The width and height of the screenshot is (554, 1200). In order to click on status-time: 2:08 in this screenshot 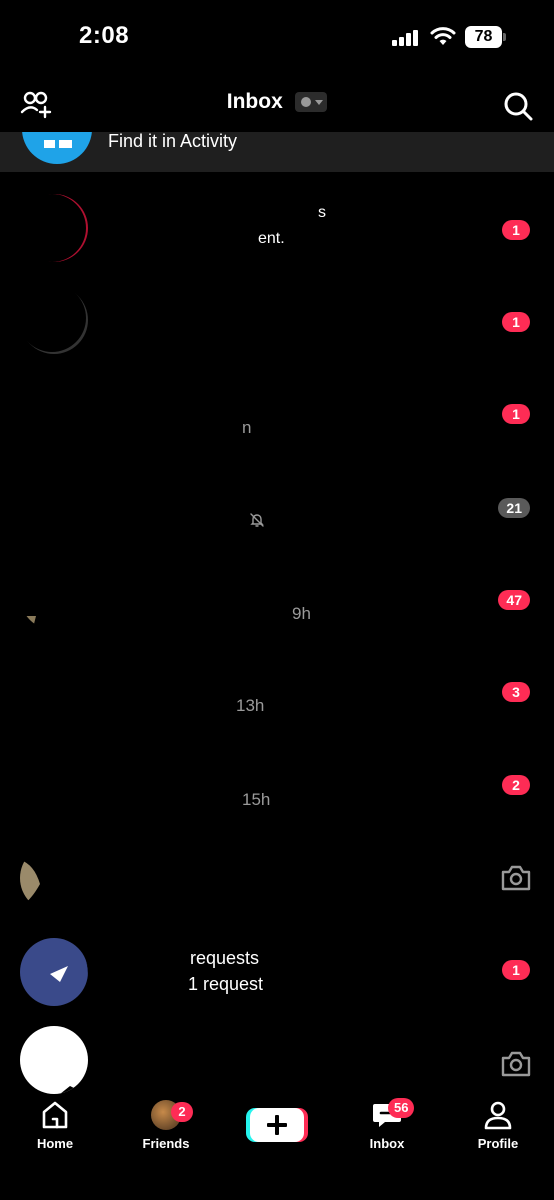, I will do `click(104, 35)`.